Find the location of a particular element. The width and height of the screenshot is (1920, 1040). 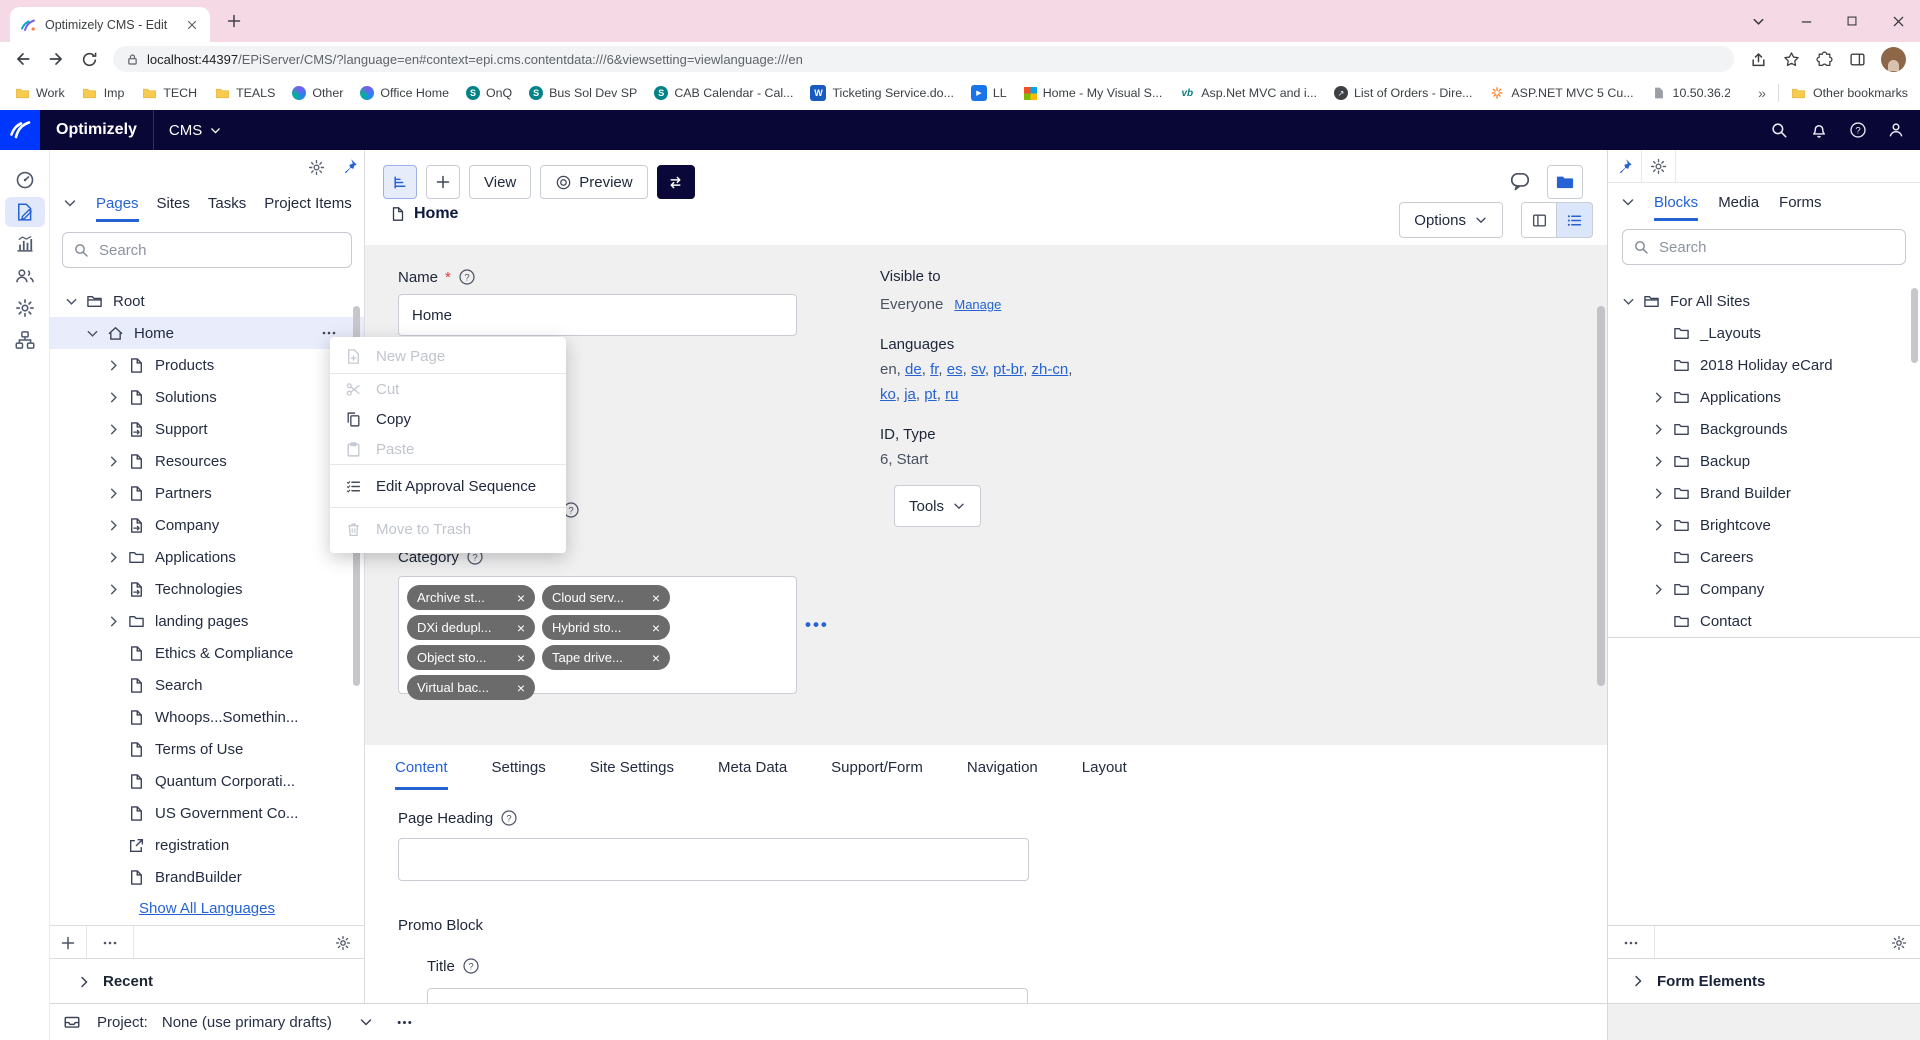

tree-item-resources: Resources is located at coordinates (207, 461).